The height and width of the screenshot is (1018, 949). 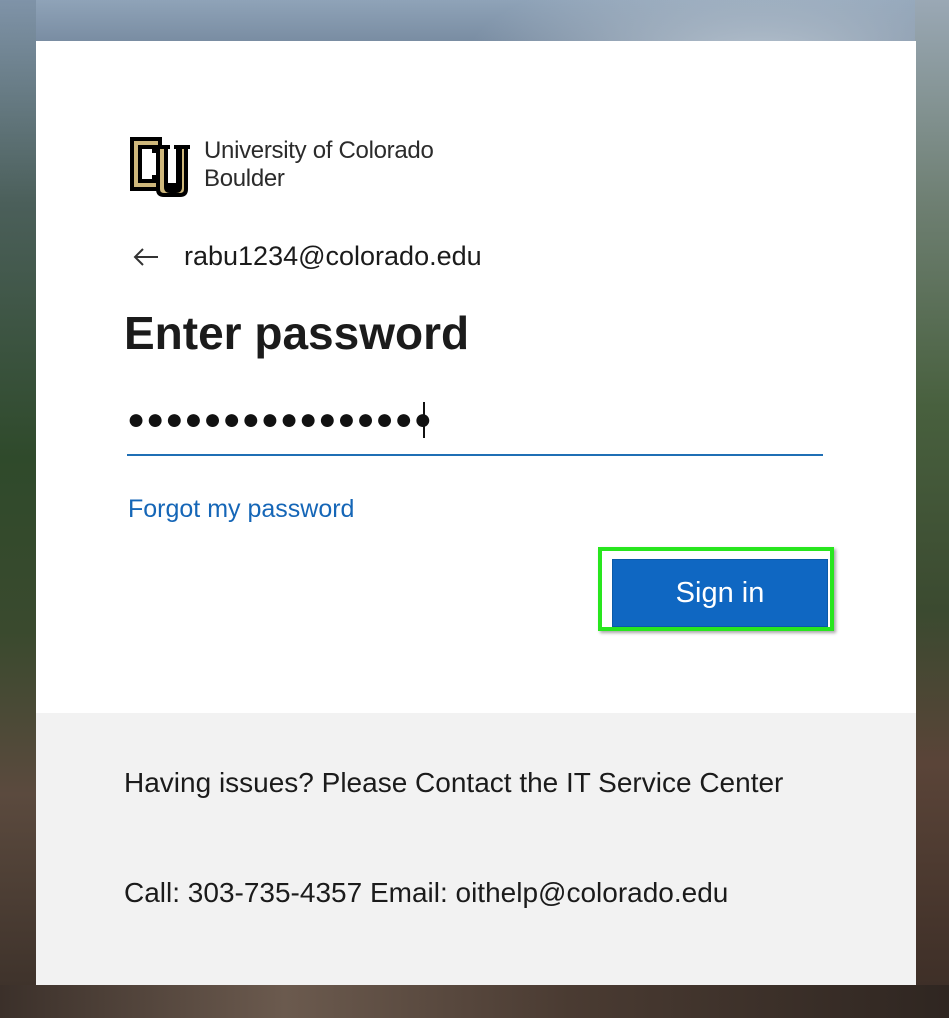 What do you see at coordinates (241, 509) in the screenshot?
I see `forgot-password-link: Forgot my password` at bounding box center [241, 509].